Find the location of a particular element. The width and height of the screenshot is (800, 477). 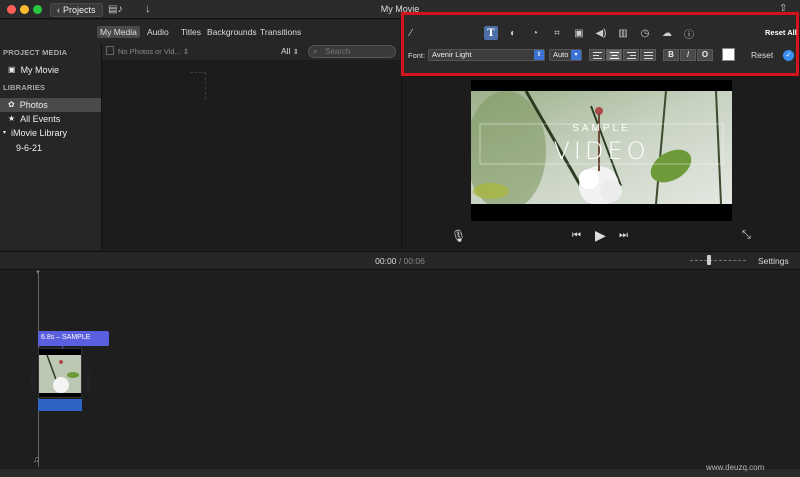

fullscreen-icon: ⤡ is located at coordinates (746, 235).